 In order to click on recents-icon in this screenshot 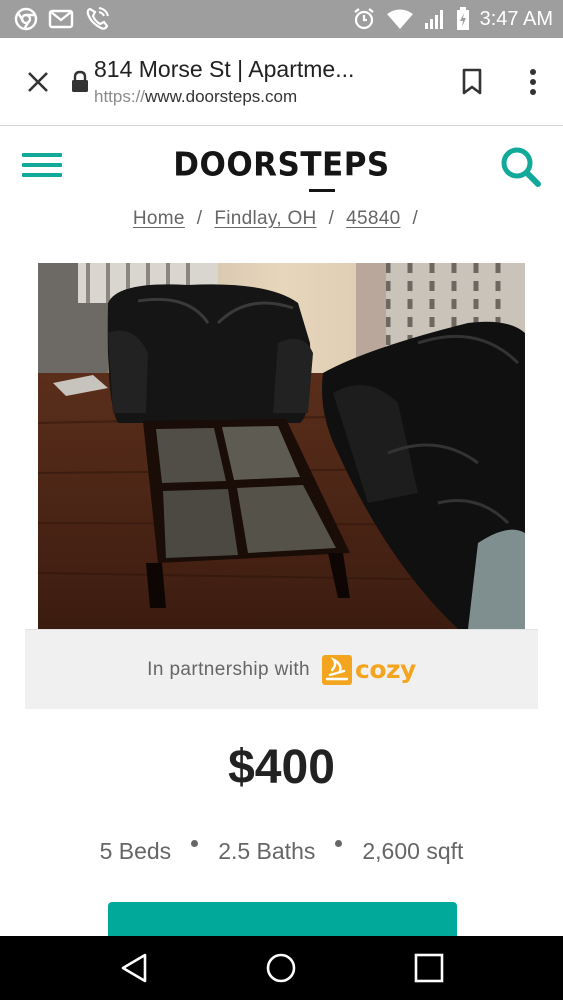, I will do `click(429, 968)`.